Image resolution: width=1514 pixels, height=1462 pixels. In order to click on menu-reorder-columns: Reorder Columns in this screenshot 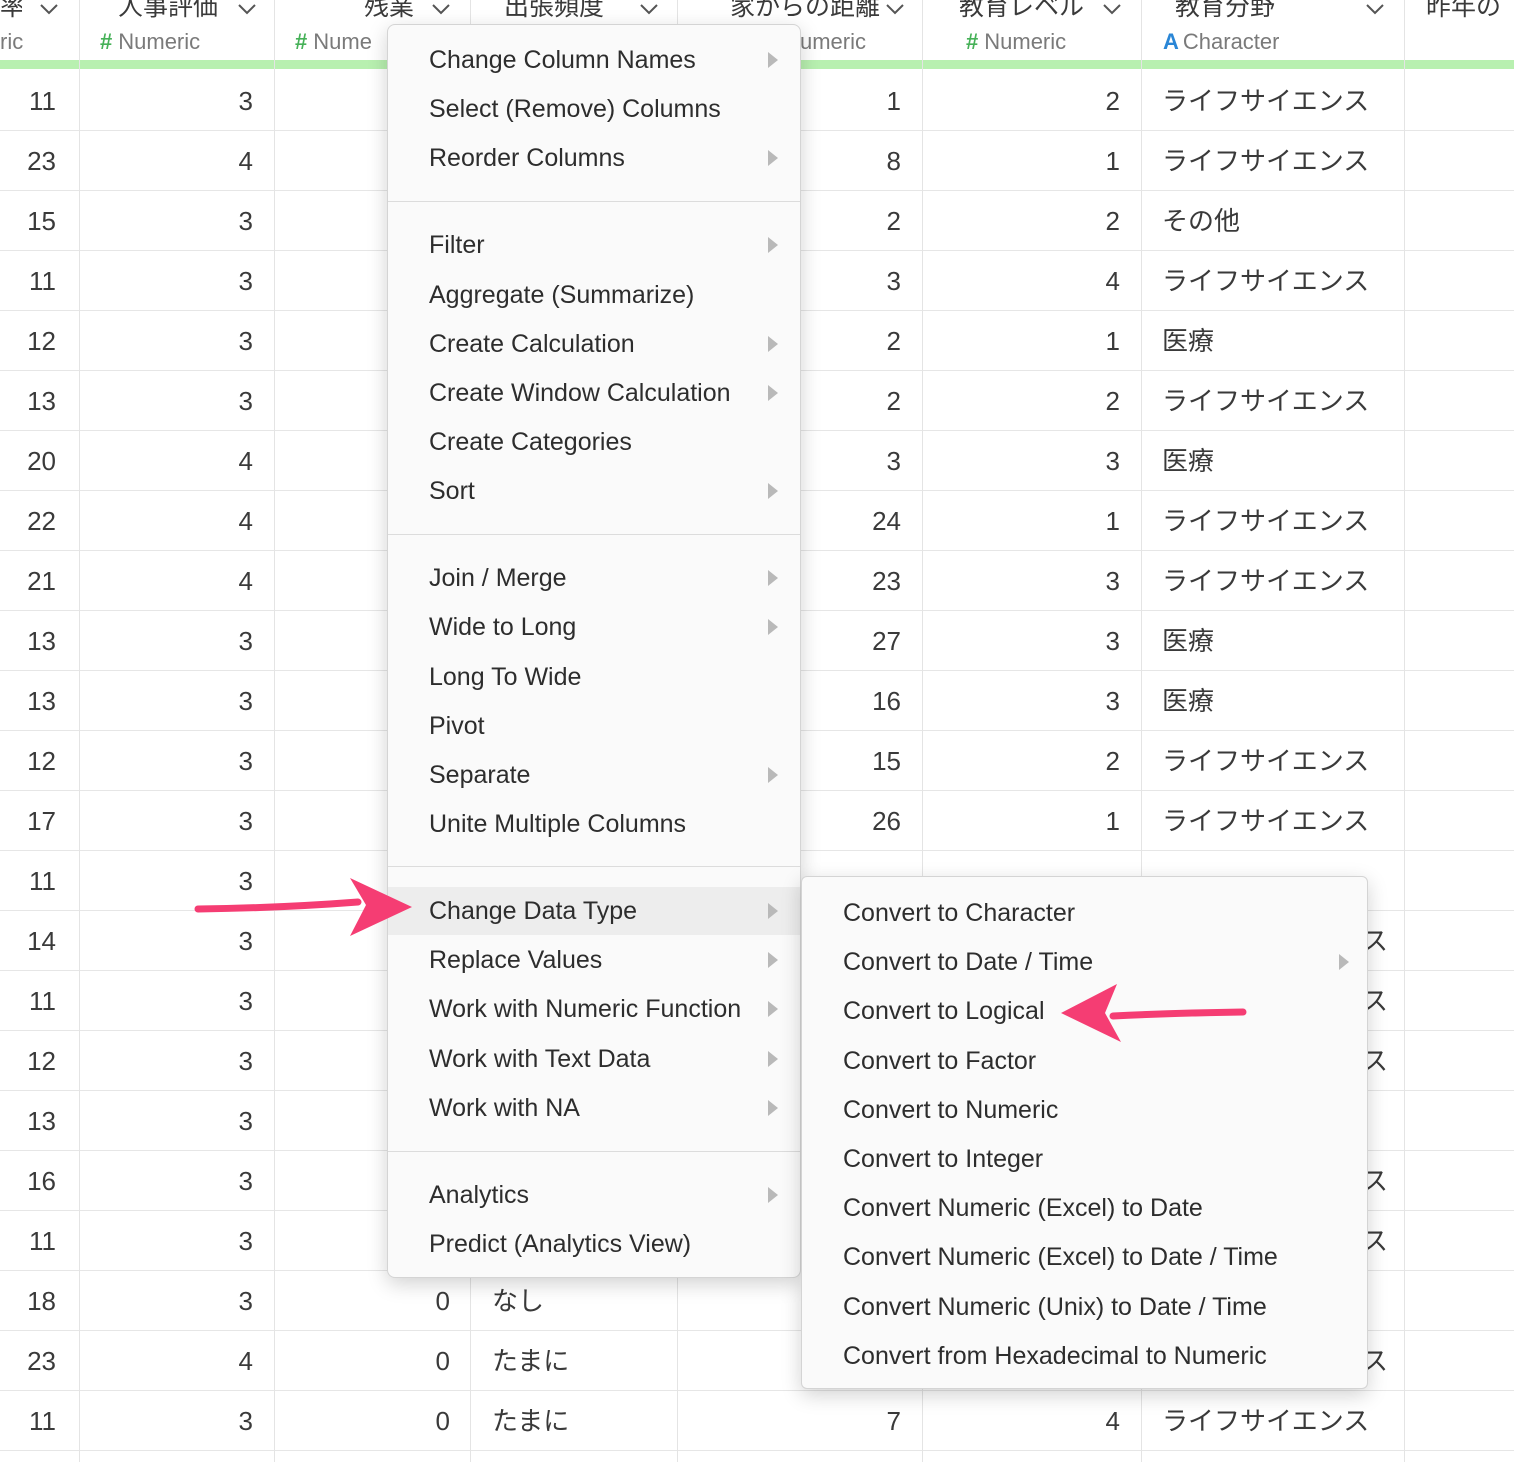, I will do `click(594, 158)`.